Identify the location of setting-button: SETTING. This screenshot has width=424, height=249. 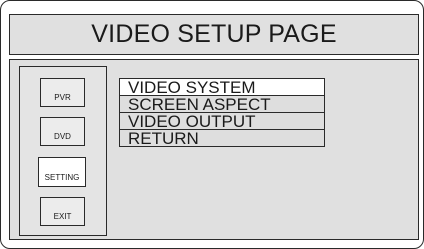
(62, 172).